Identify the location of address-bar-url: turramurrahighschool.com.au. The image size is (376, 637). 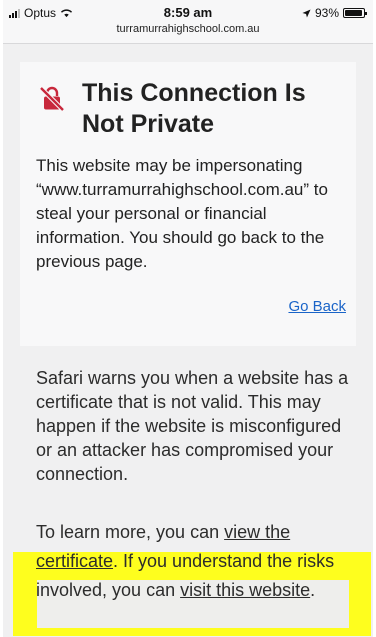
(188, 29).